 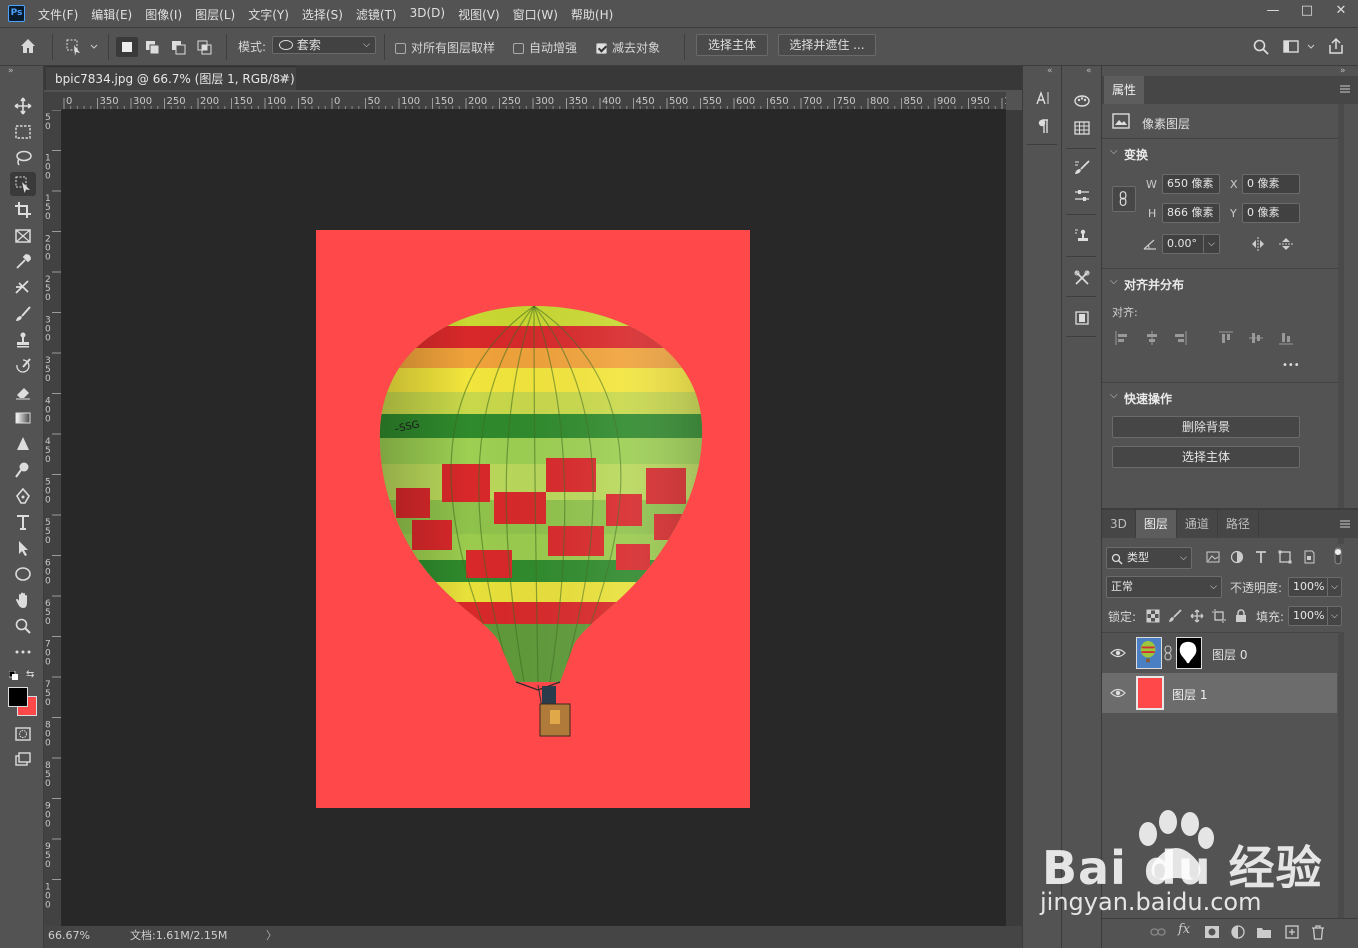 What do you see at coordinates (1273, 12) in the screenshot?
I see `minimize-button: —` at bounding box center [1273, 12].